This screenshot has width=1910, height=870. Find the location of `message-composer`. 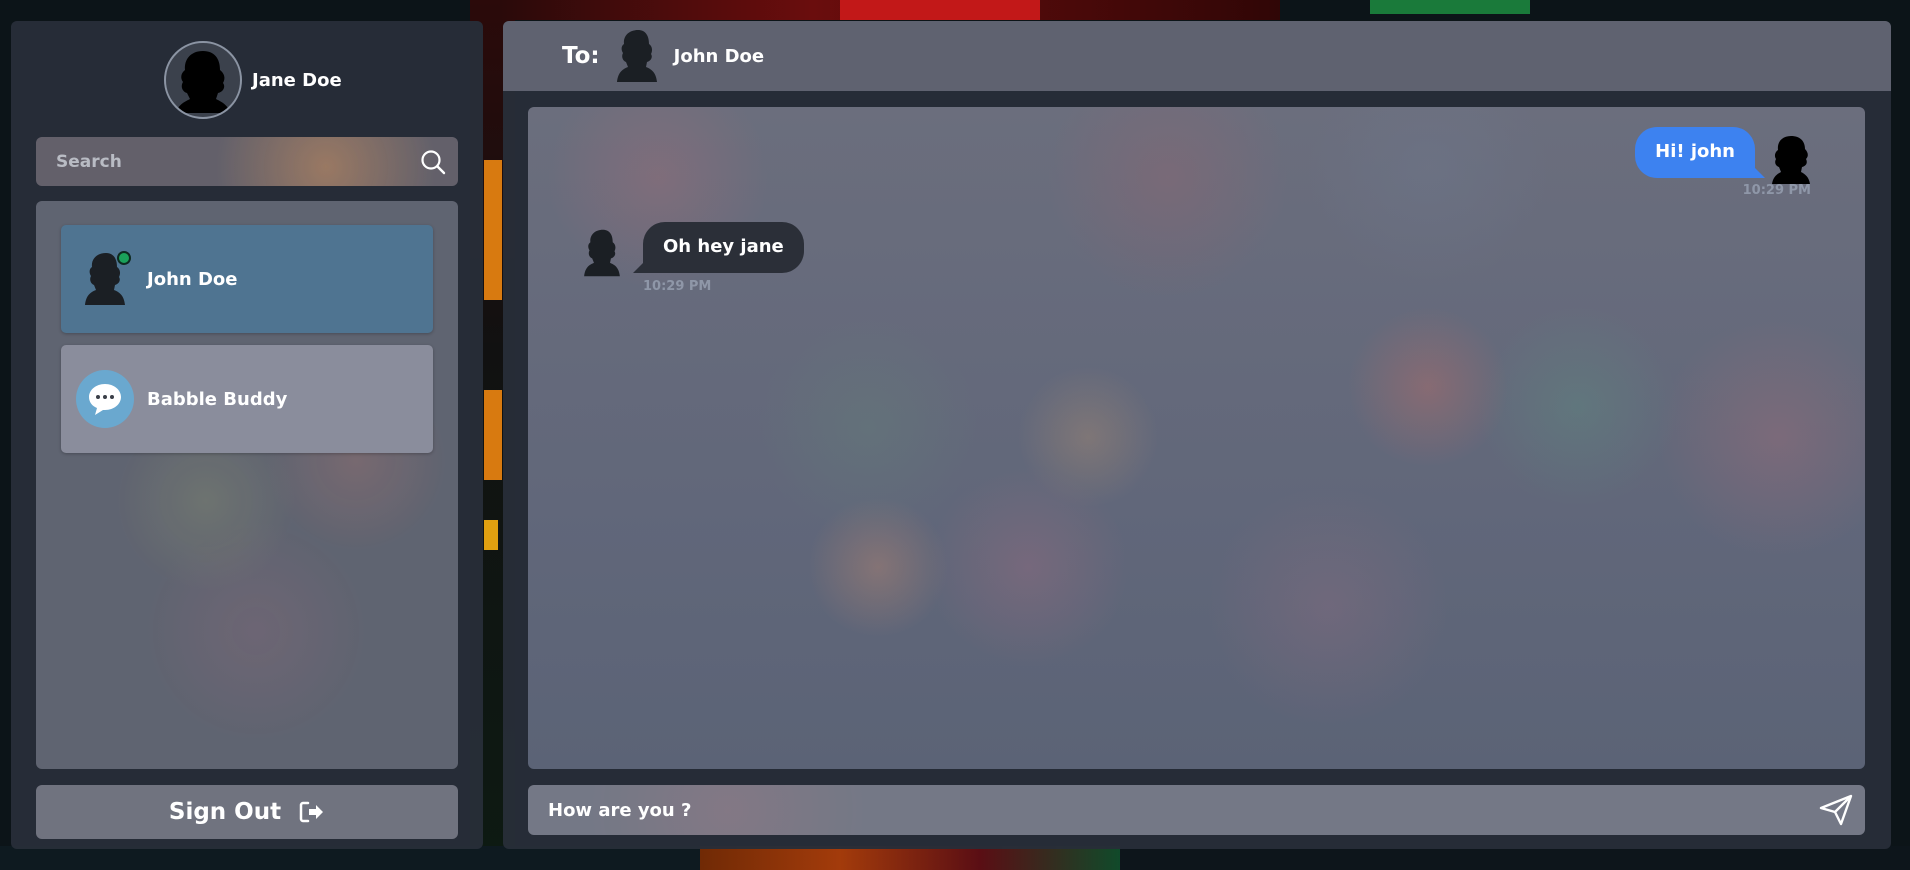

message-composer is located at coordinates (1196, 810).